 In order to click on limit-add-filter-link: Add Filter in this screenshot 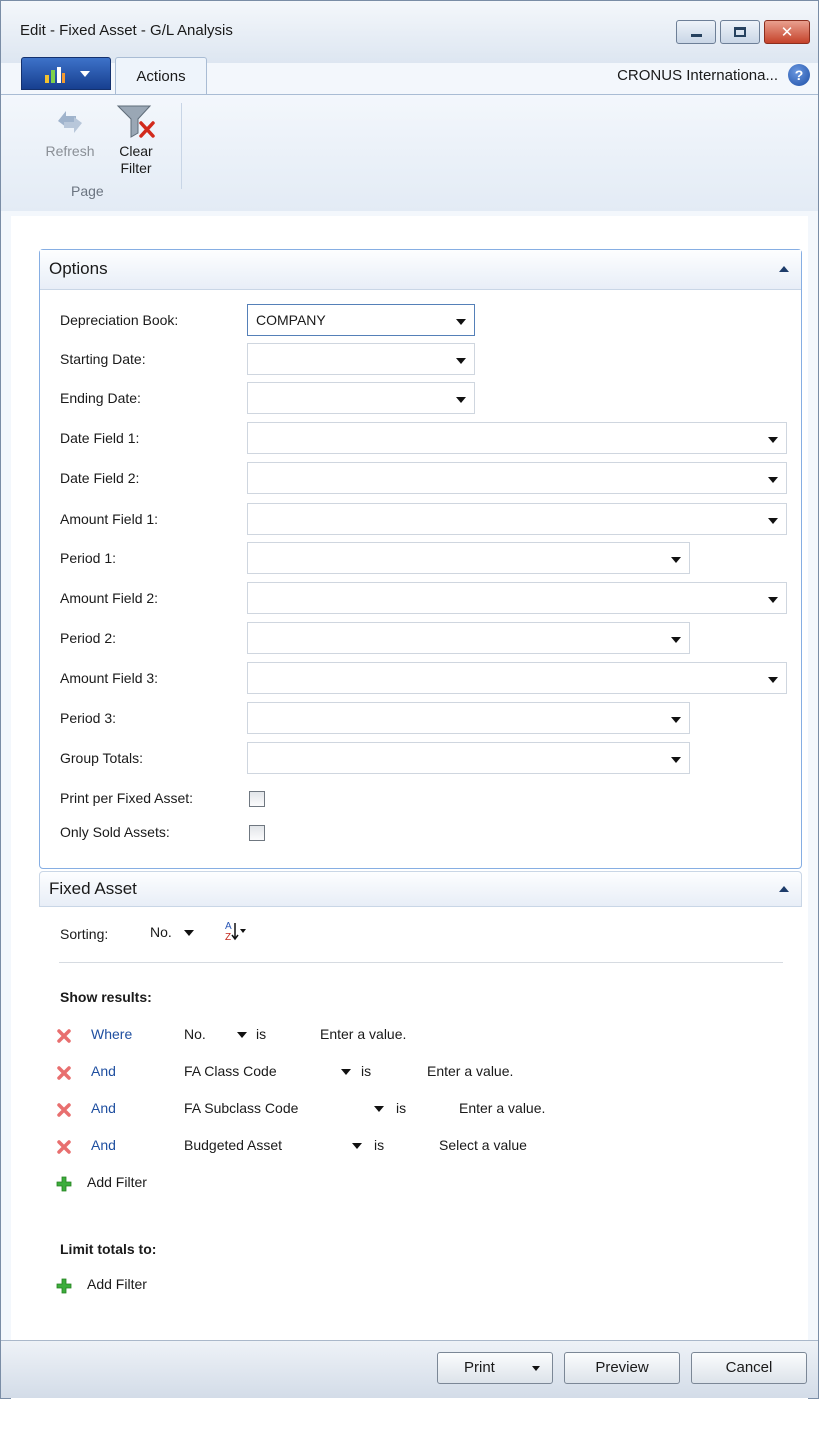, I will do `click(117, 1284)`.